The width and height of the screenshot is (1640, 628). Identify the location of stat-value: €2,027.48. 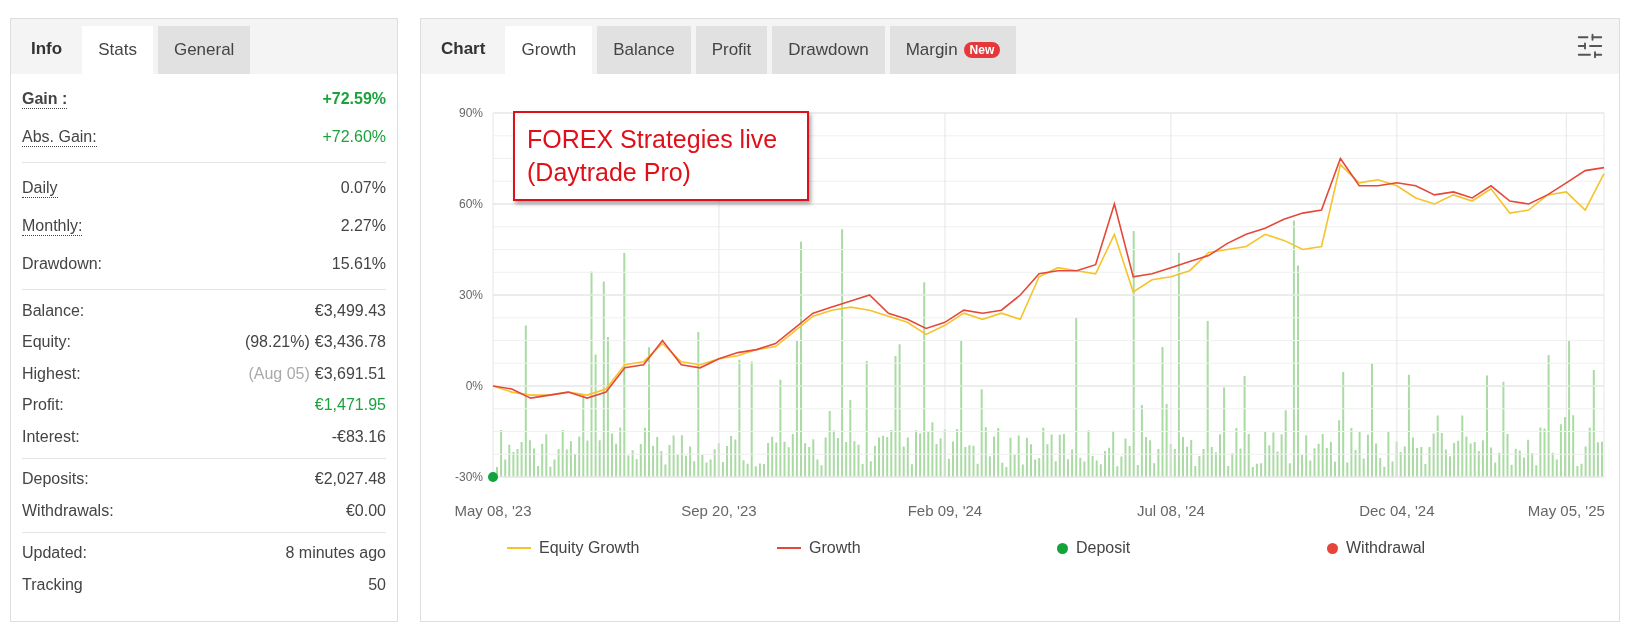
(350, 479).